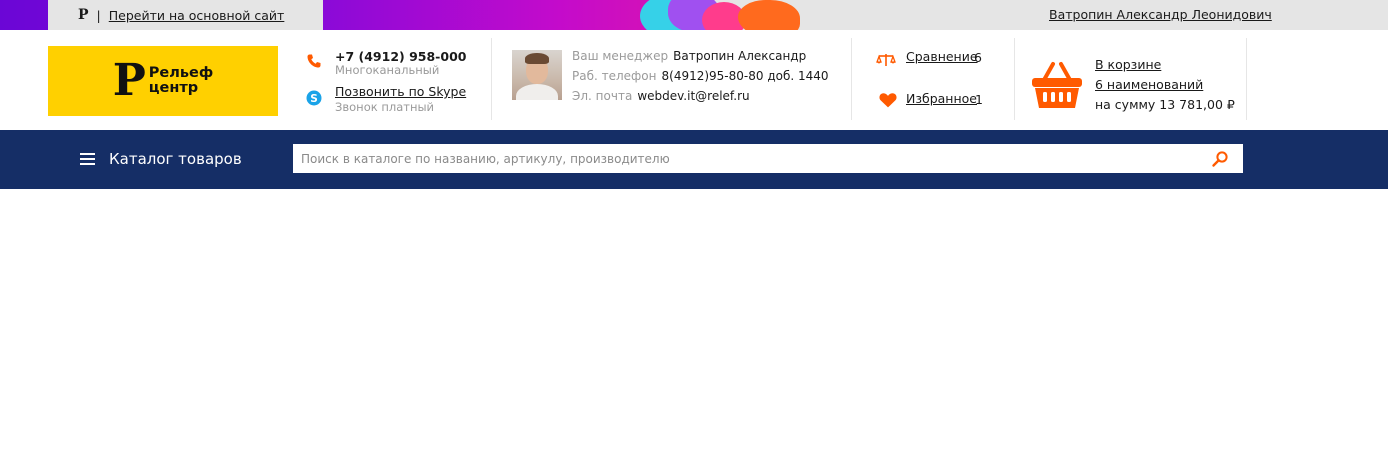  What do you see at coordinates (768, 158) in the screenshot?
I see `search-input` at bounding box center [768, 158].